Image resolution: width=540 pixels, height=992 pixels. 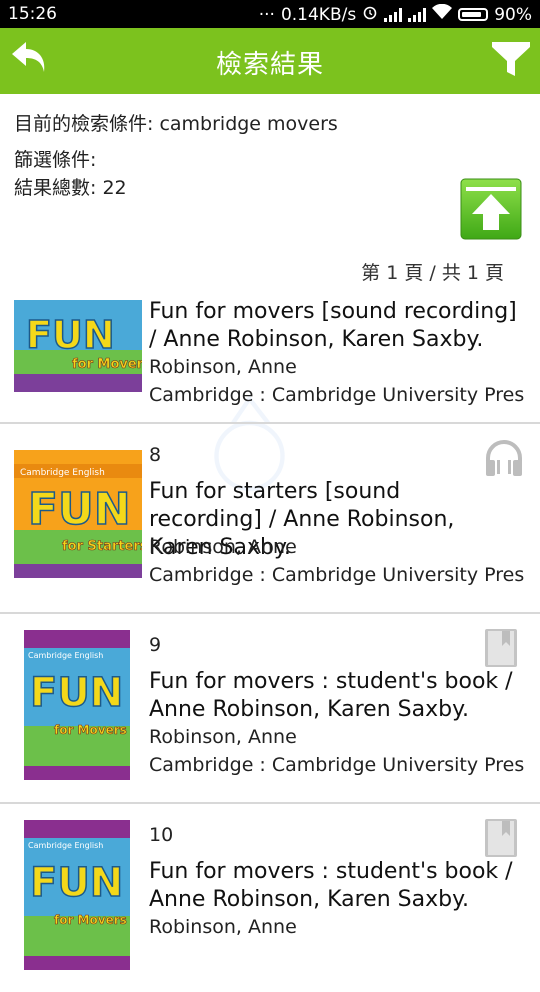 I want to click on app-bar: 檢索結果, so click(x=270, y=61).